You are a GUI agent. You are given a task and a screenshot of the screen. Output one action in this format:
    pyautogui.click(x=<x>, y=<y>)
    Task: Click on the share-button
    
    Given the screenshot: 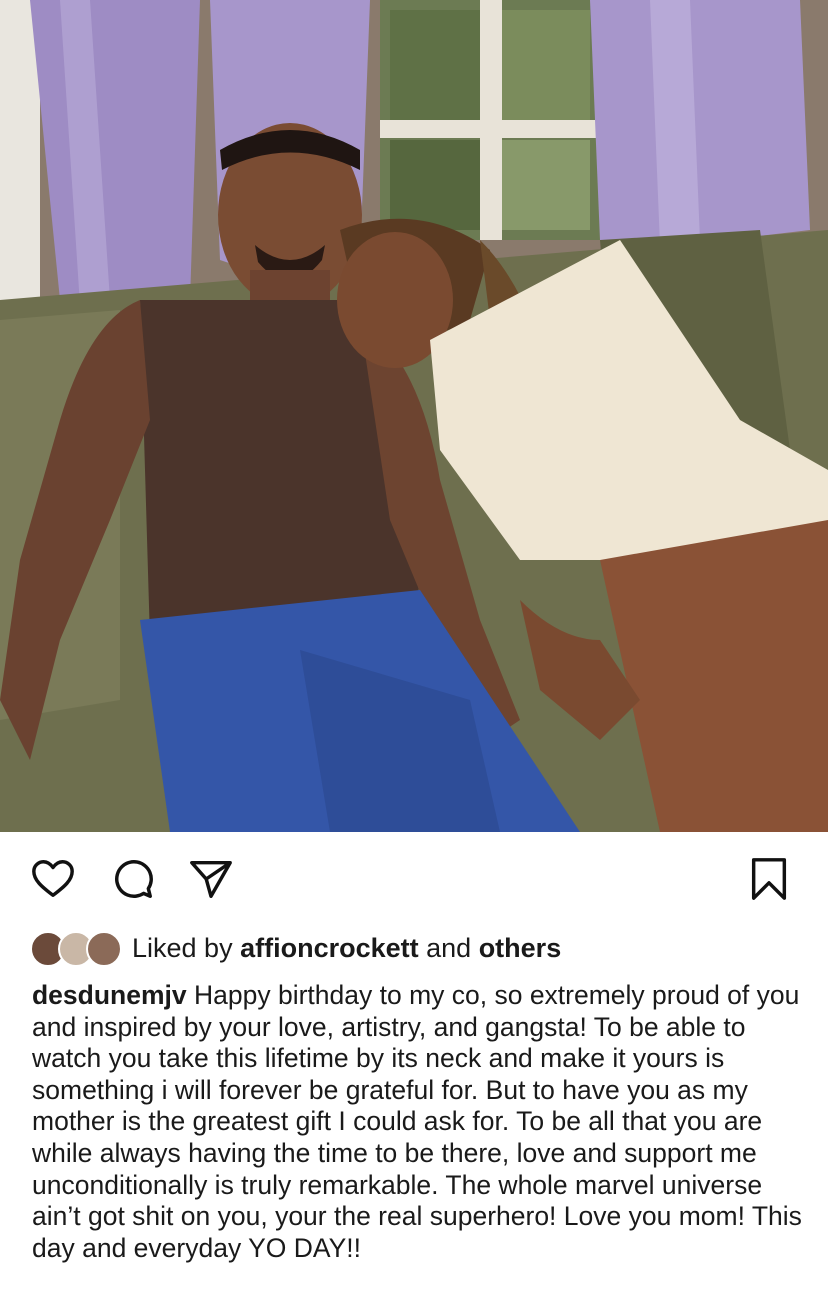 What is the action you would take?
    pyautogui.click(x=211, y=881)
    